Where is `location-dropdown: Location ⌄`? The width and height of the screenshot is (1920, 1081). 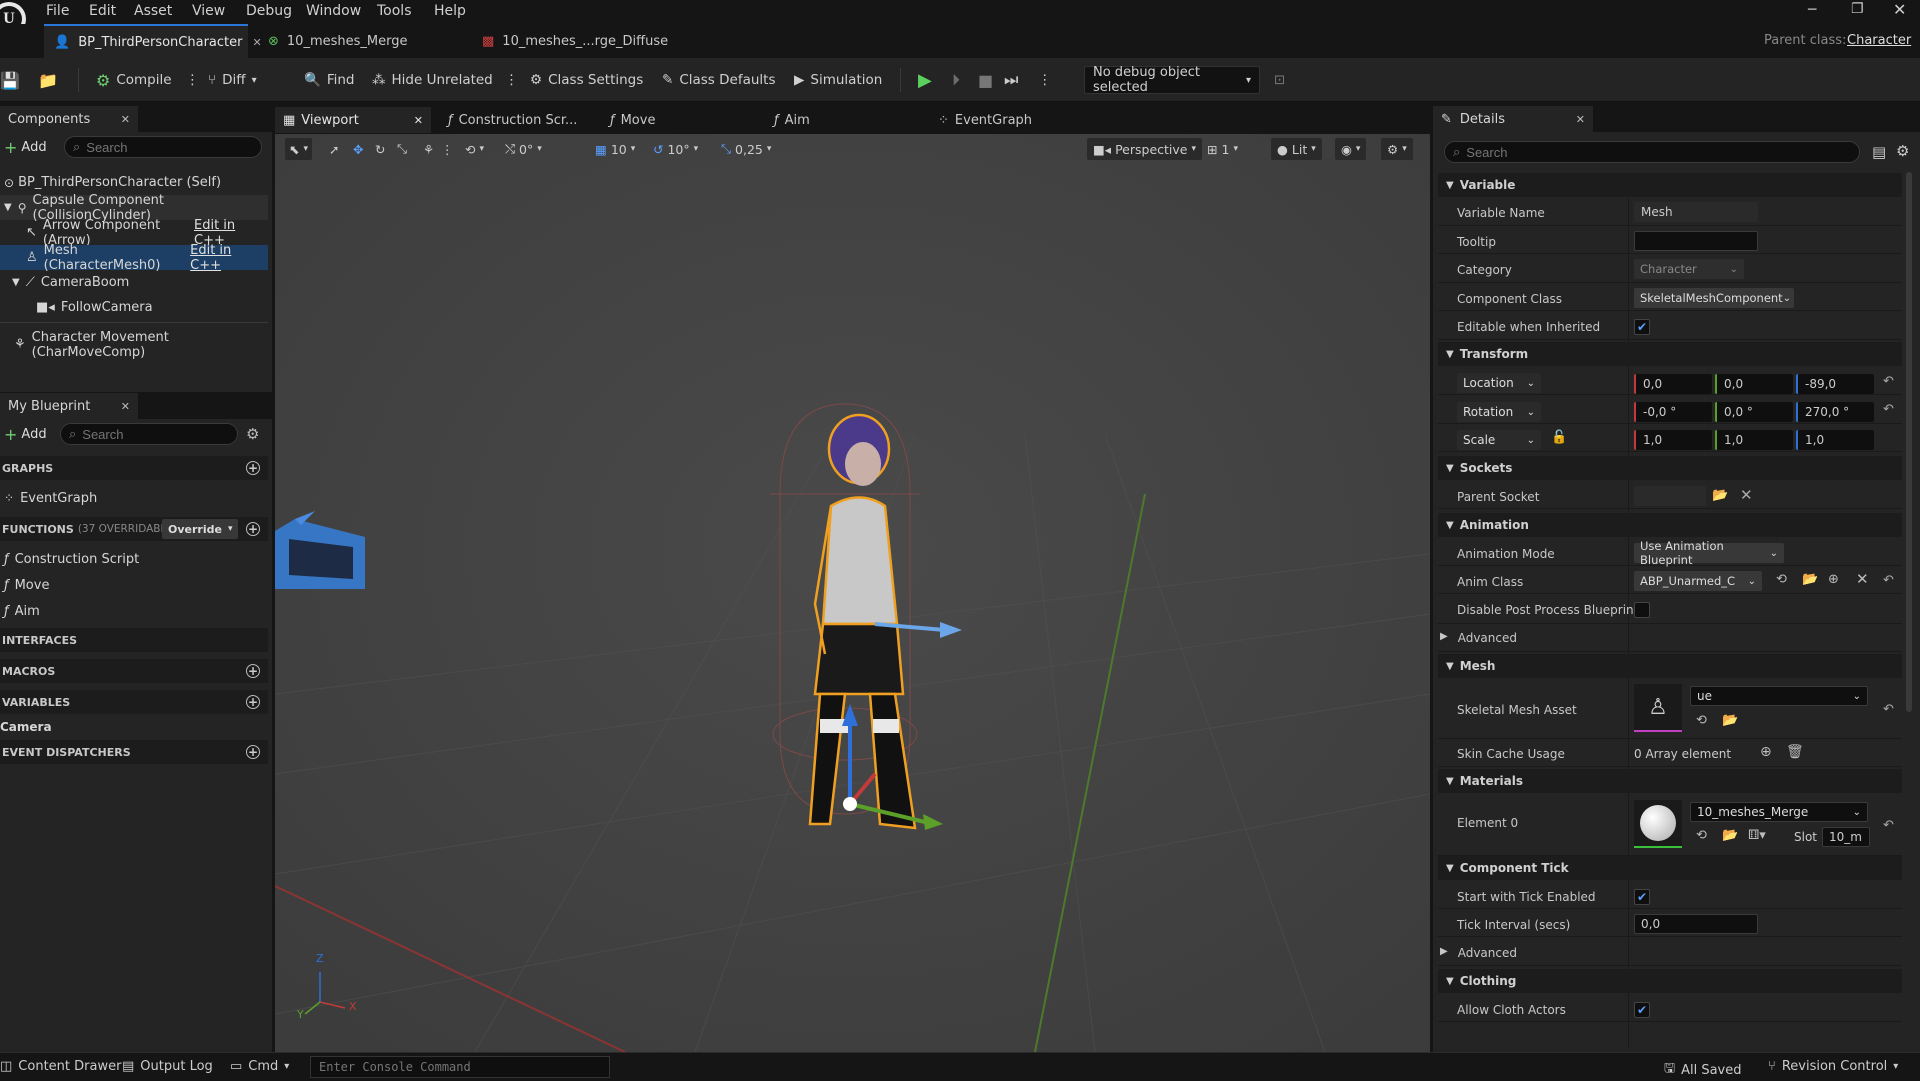
location-dropdown: Location ⌄ is located at coordinates (1499, 383).